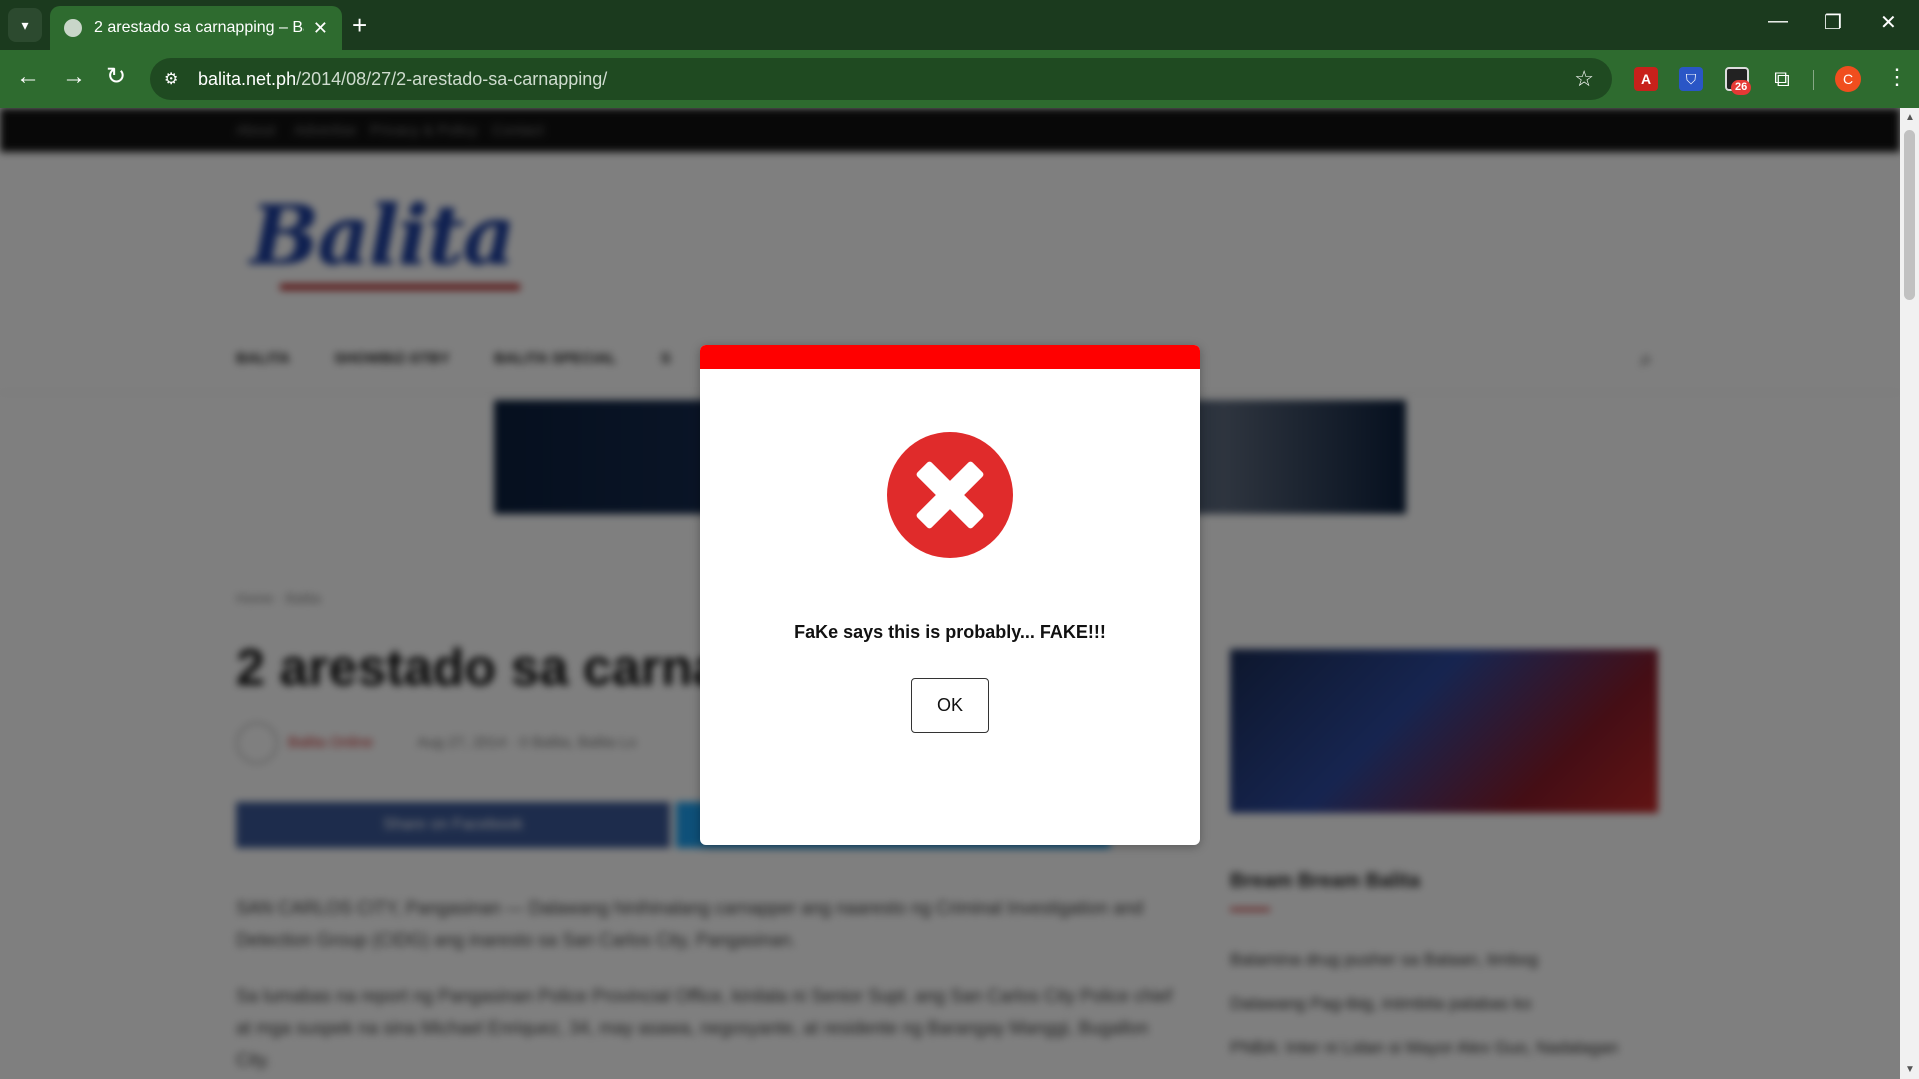  Describe the element at coordinates (199, 27) in the screenshot. I see `tab-title: 2 arestado sa carnapping – Balita` at that location.